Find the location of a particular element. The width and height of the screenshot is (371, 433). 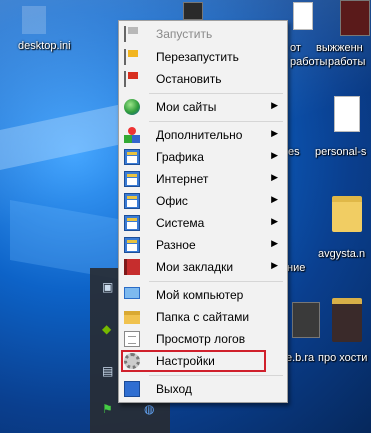

menu-item-label: Разное is located at coordinates (176, 245).